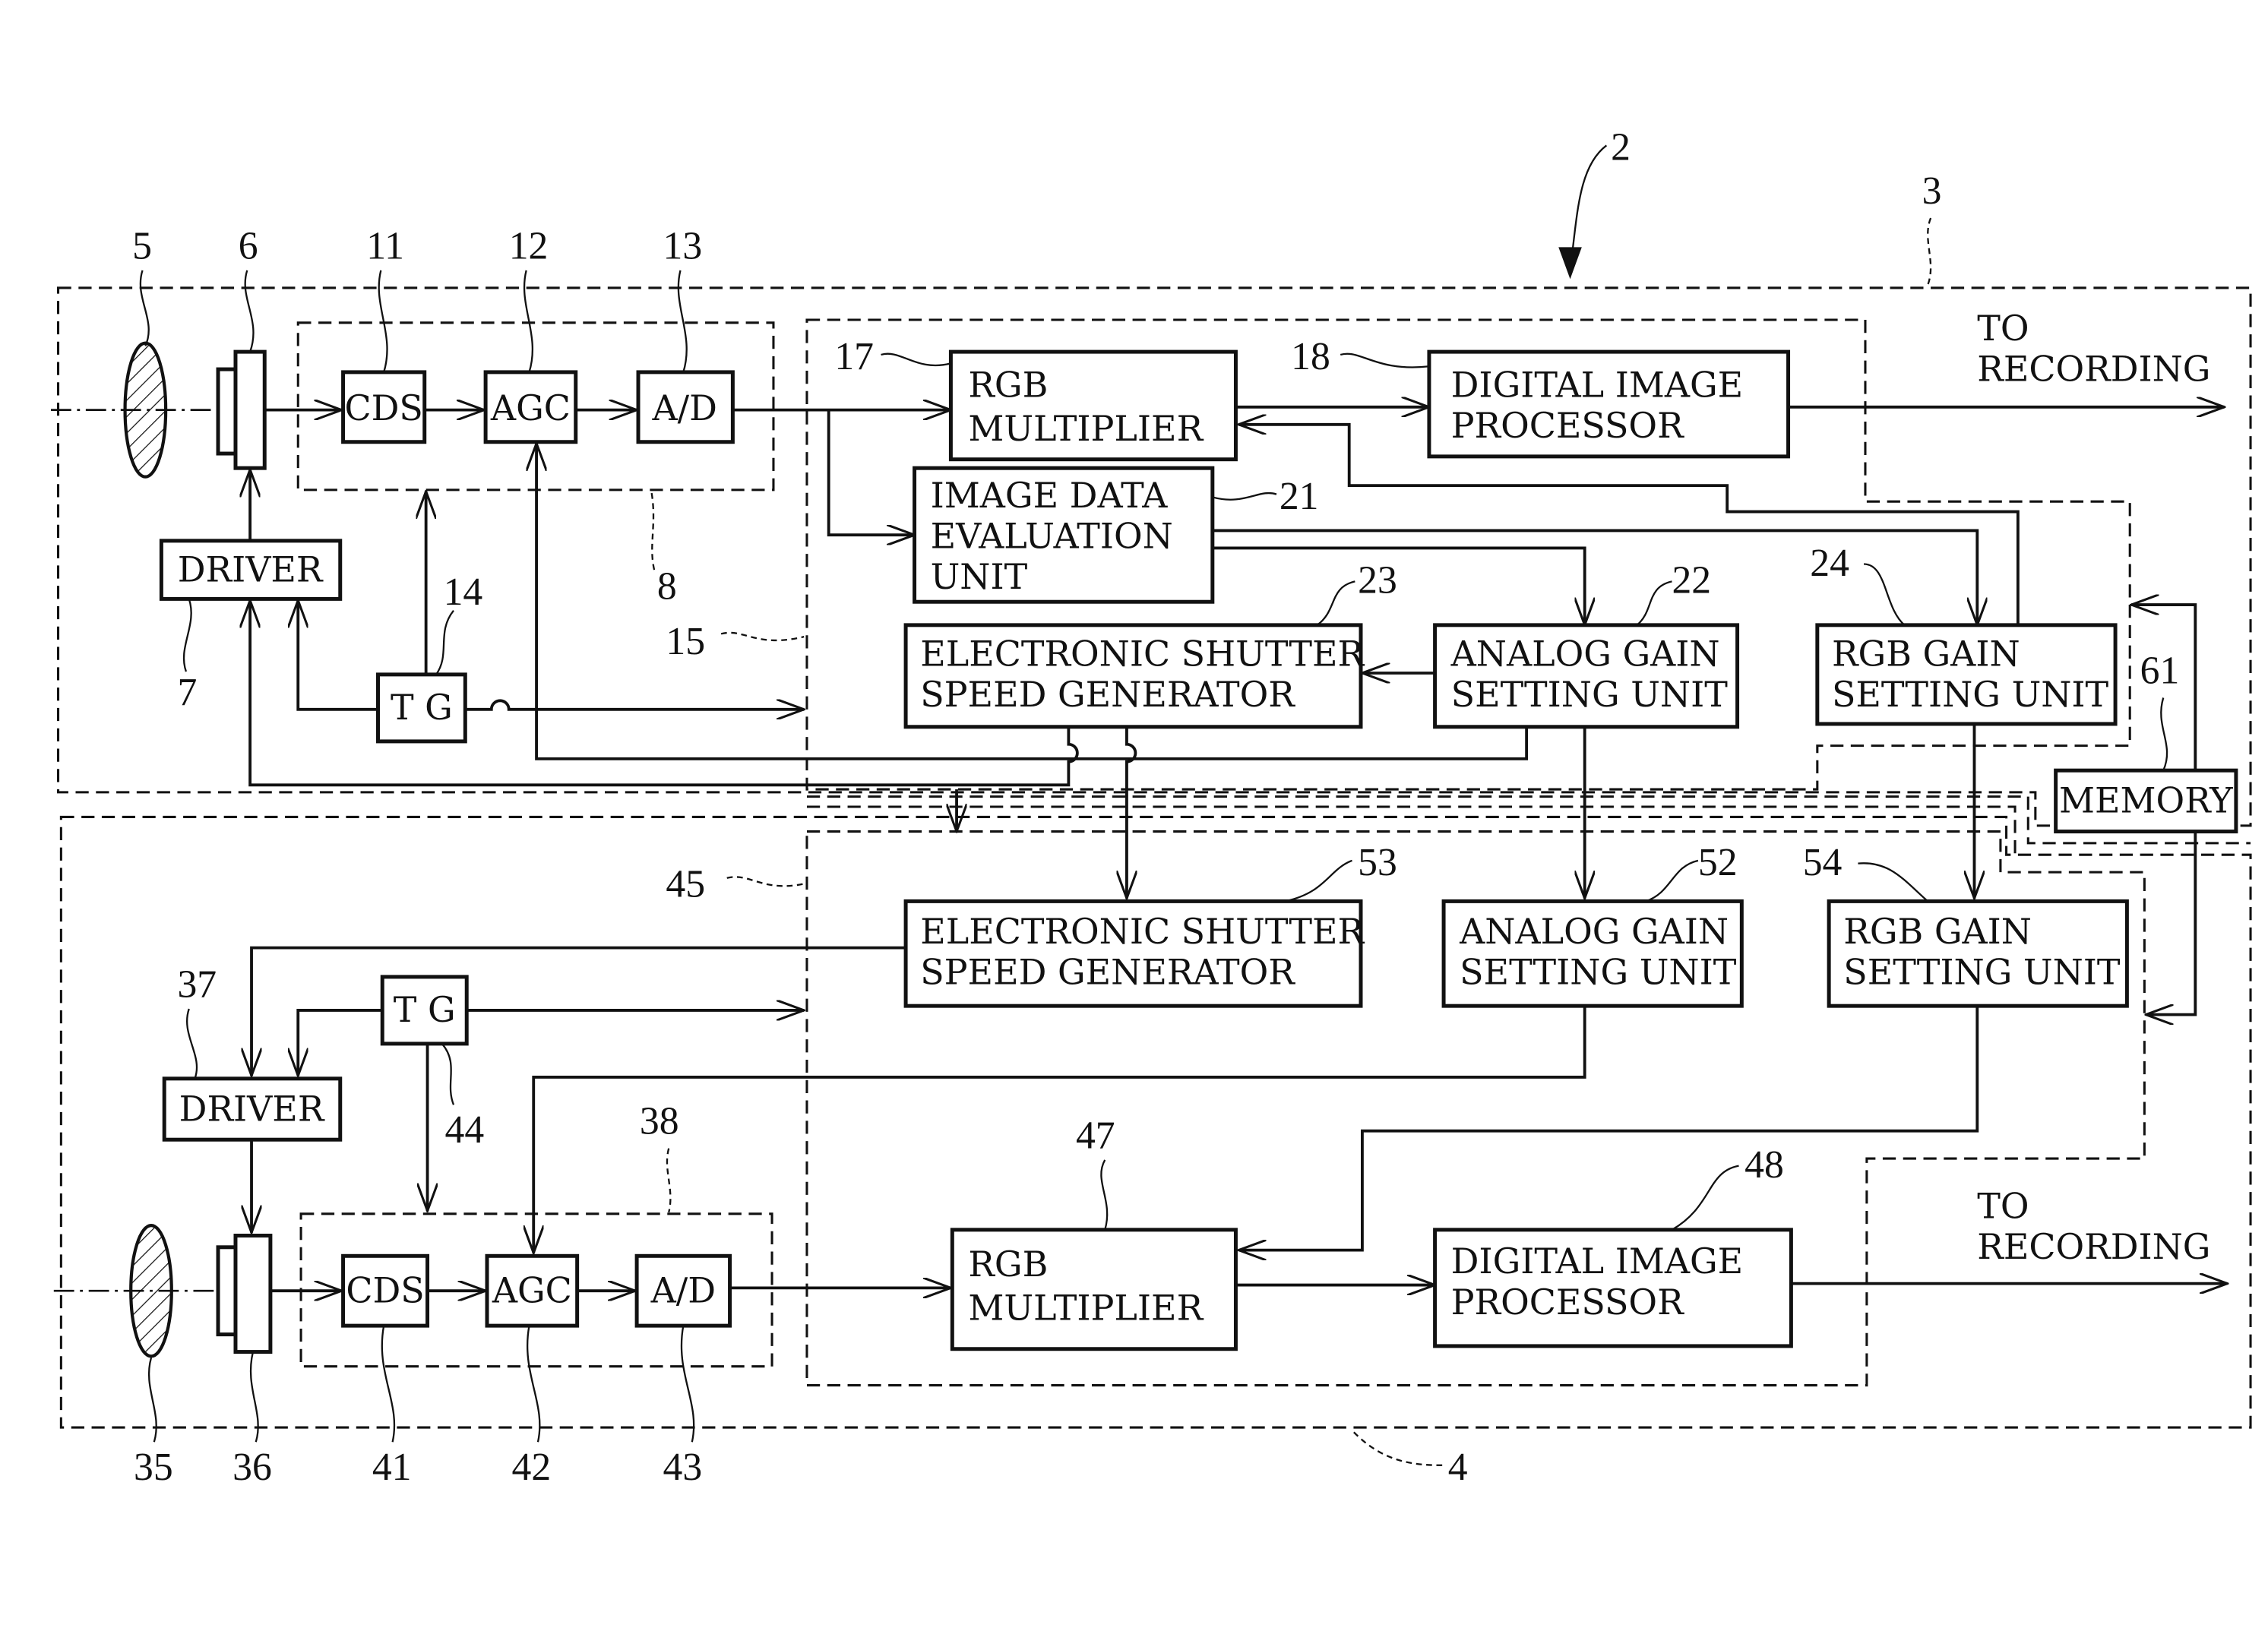  I want to click on essg-bot-l1: ELECTRONIC SHUTTER, so click(1142, 932).